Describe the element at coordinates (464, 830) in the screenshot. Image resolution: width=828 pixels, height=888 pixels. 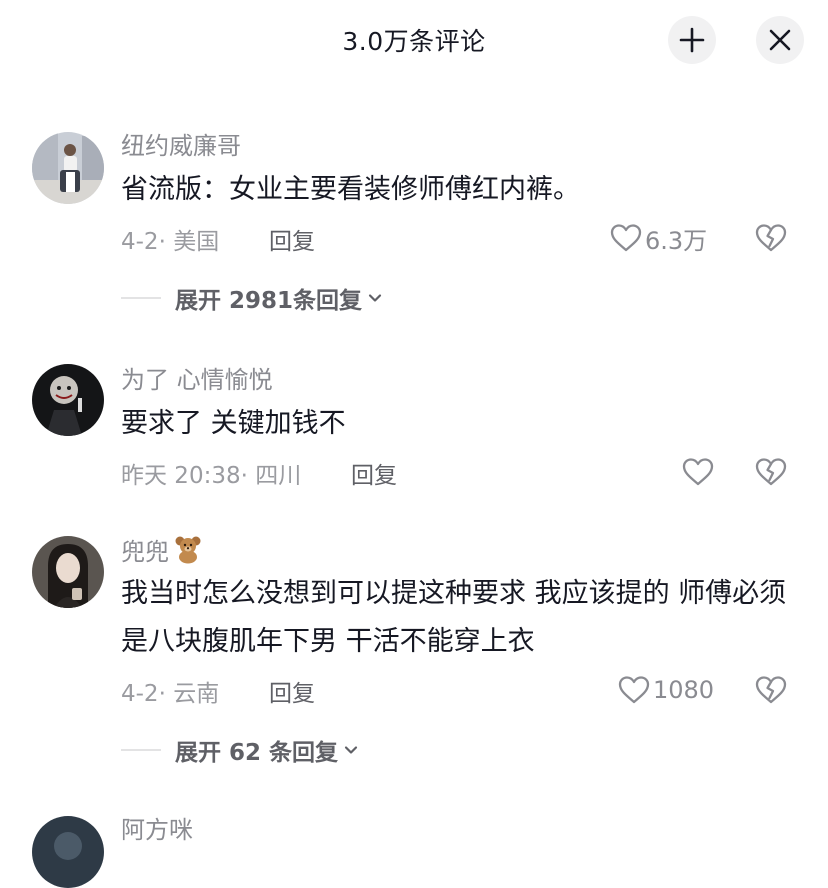
I see `username: 阿方咪` at that location.